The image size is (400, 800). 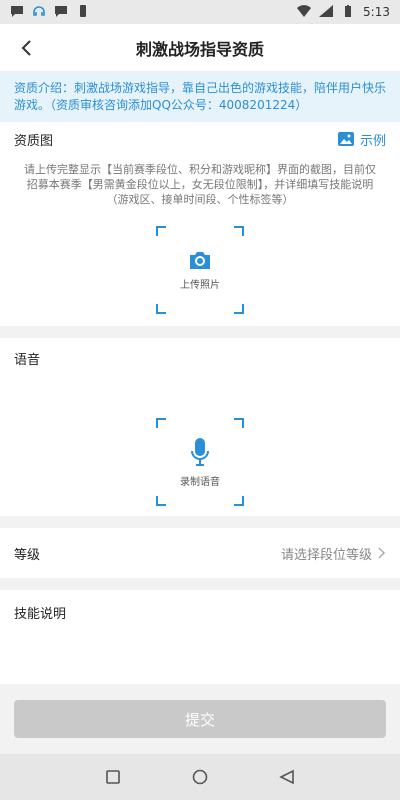 I want to click on system-nav-bar, so click(x=200, y=777).